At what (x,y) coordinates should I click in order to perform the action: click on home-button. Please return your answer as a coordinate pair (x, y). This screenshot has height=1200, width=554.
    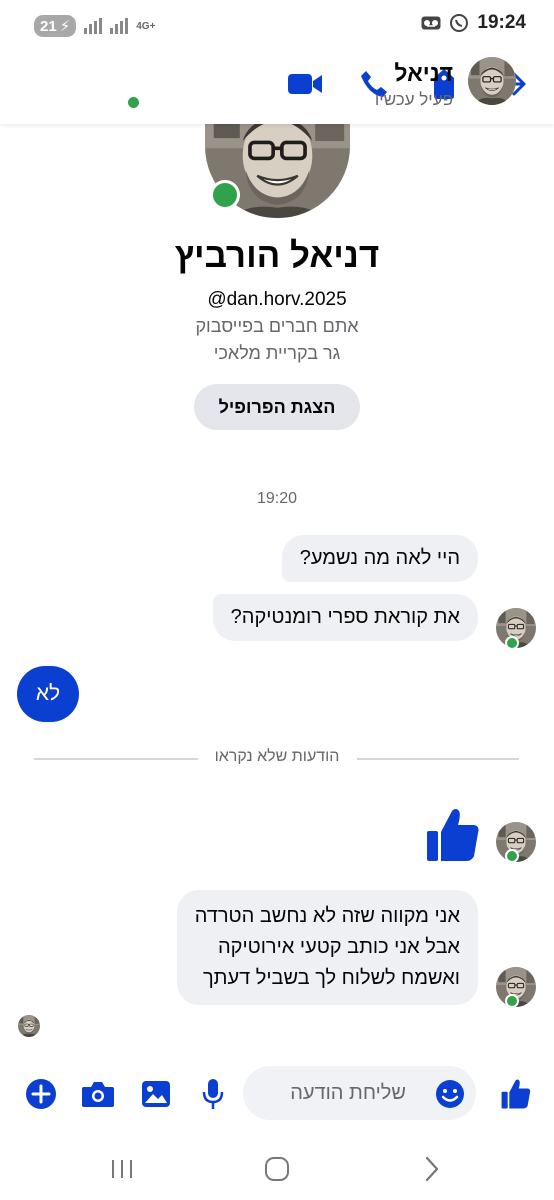
    Looking at the image, I should click on (277, 1169).